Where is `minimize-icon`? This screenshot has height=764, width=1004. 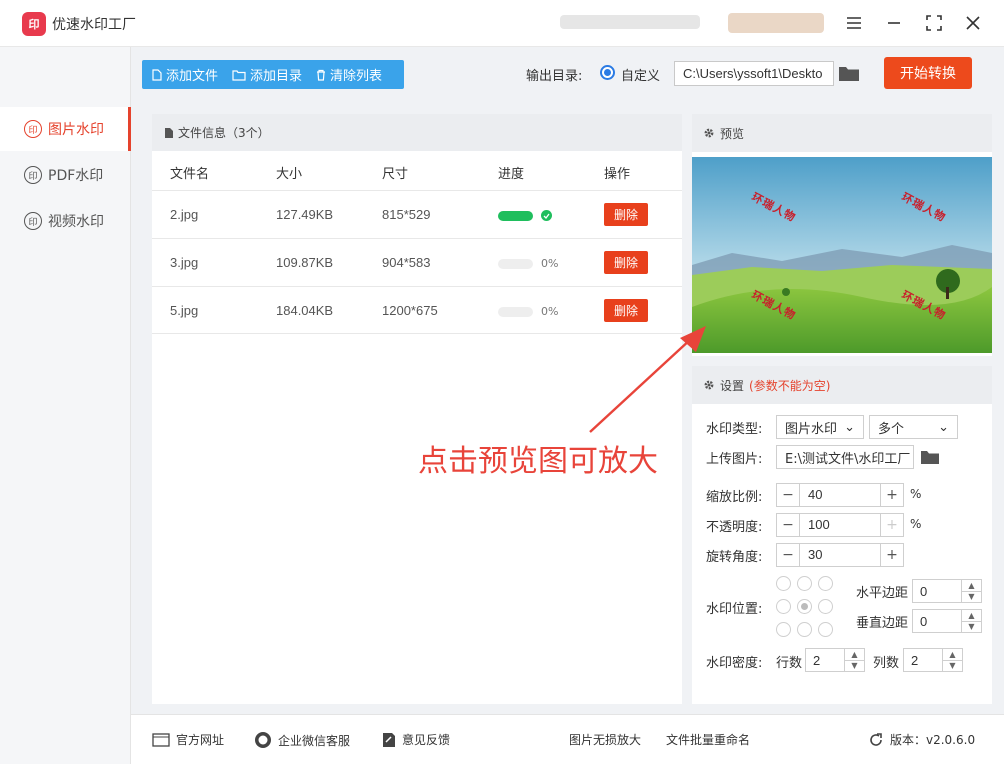
minimize-icon is located at coordinates (894, 23).